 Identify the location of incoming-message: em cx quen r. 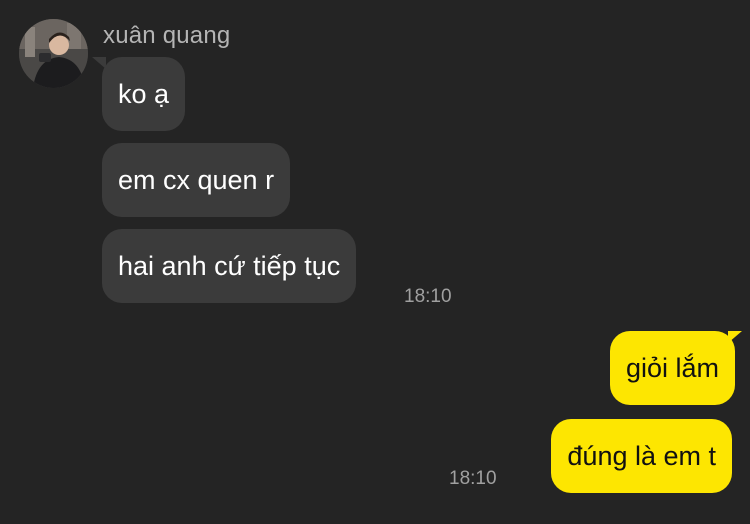
(196, 180).